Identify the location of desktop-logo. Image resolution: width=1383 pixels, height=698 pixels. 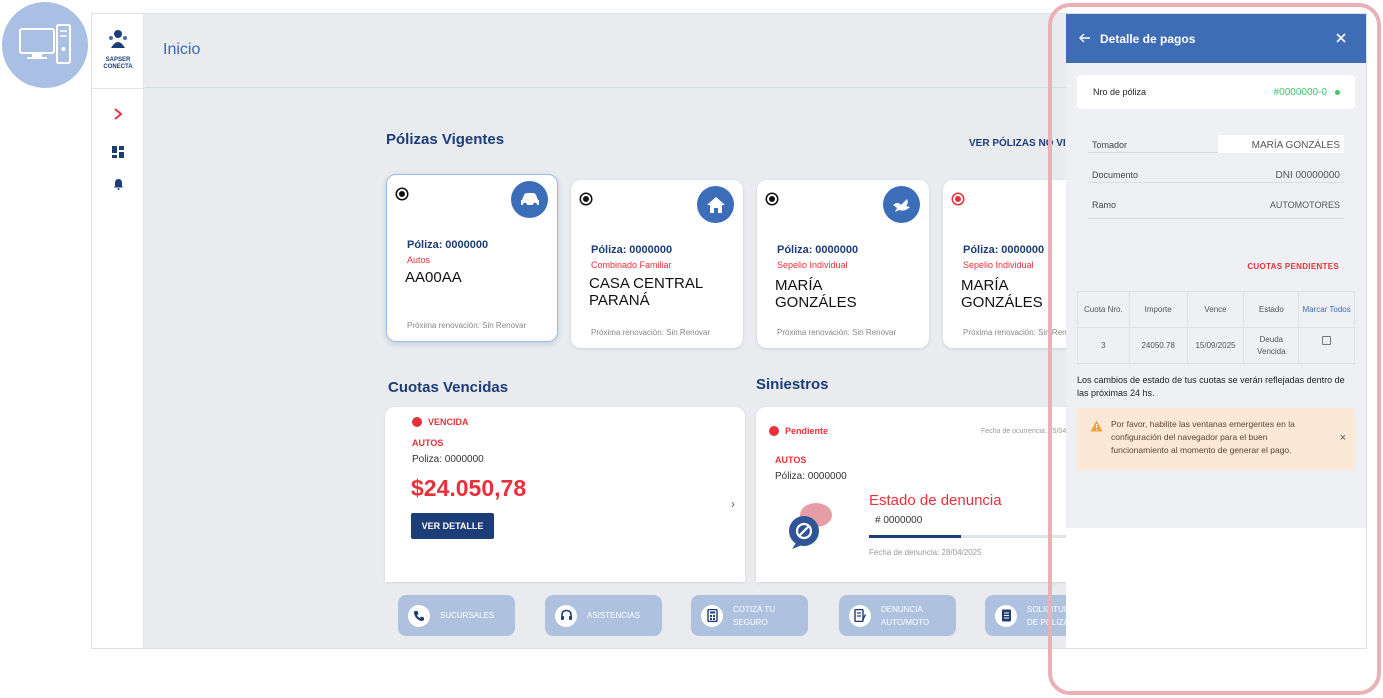
(45, 45).